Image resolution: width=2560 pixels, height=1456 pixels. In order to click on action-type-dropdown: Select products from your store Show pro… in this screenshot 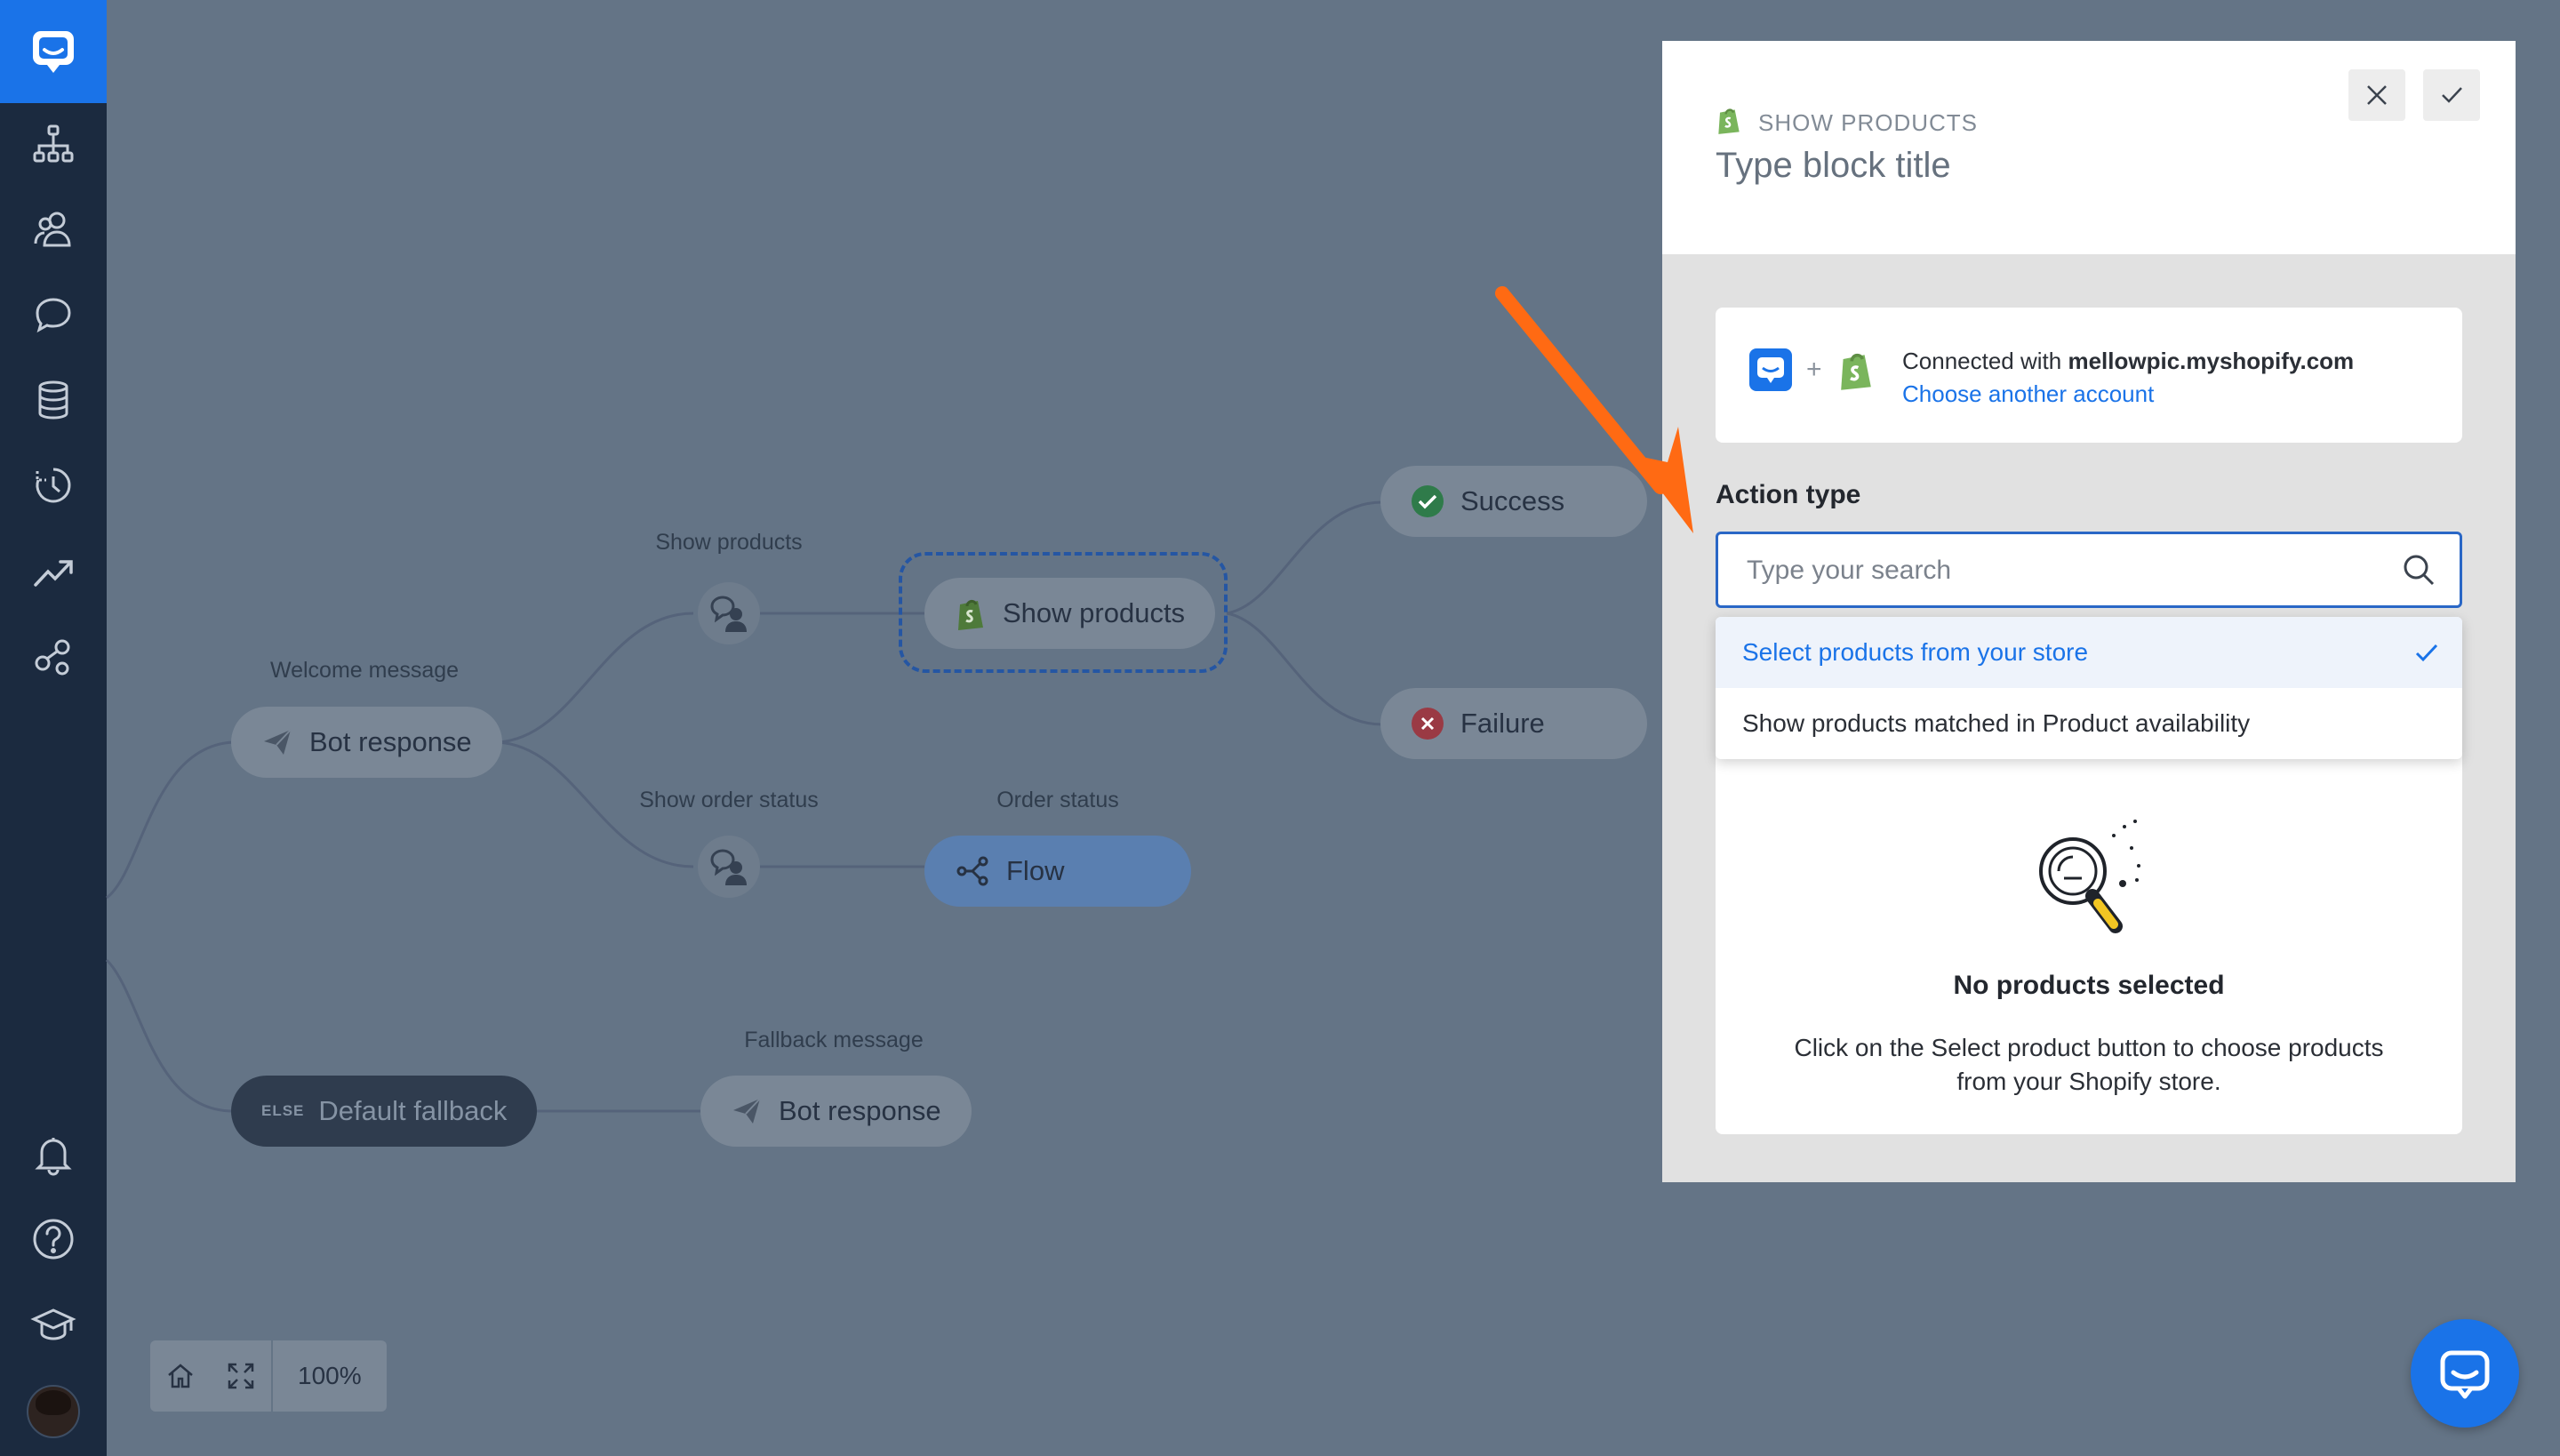, I will do `click(2089, 688)`.